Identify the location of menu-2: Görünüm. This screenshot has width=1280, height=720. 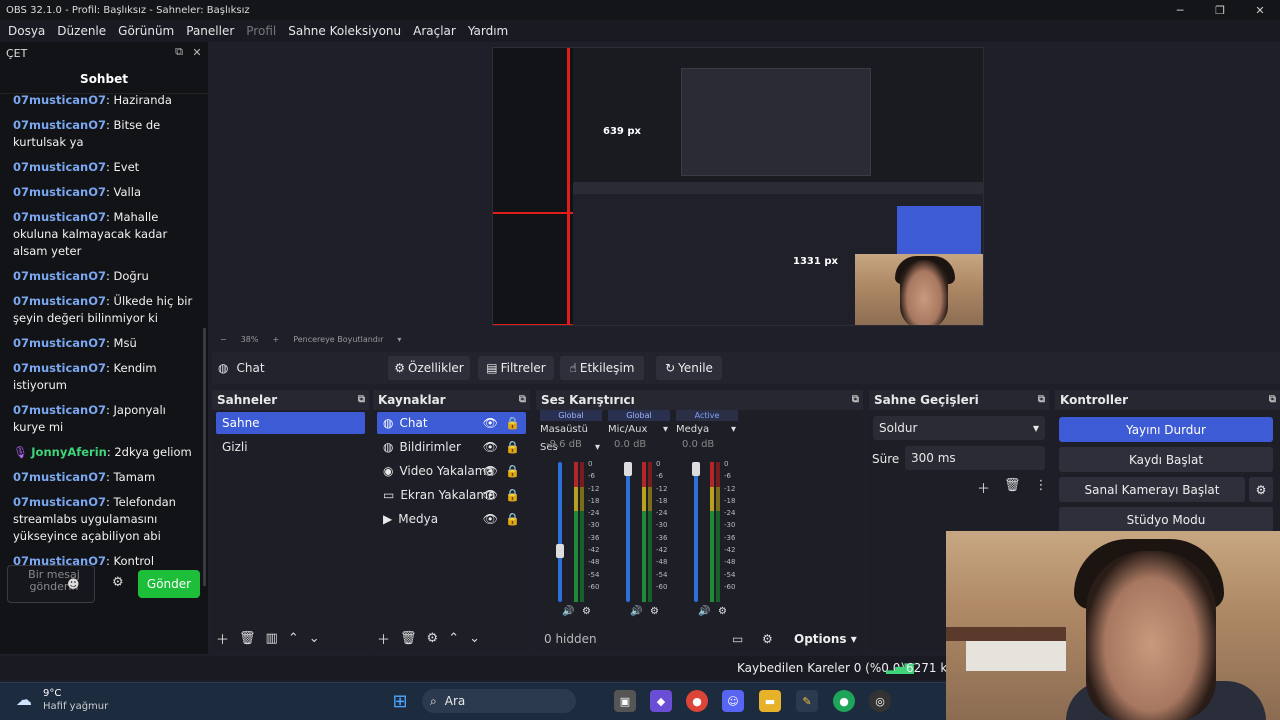
(146, 31).